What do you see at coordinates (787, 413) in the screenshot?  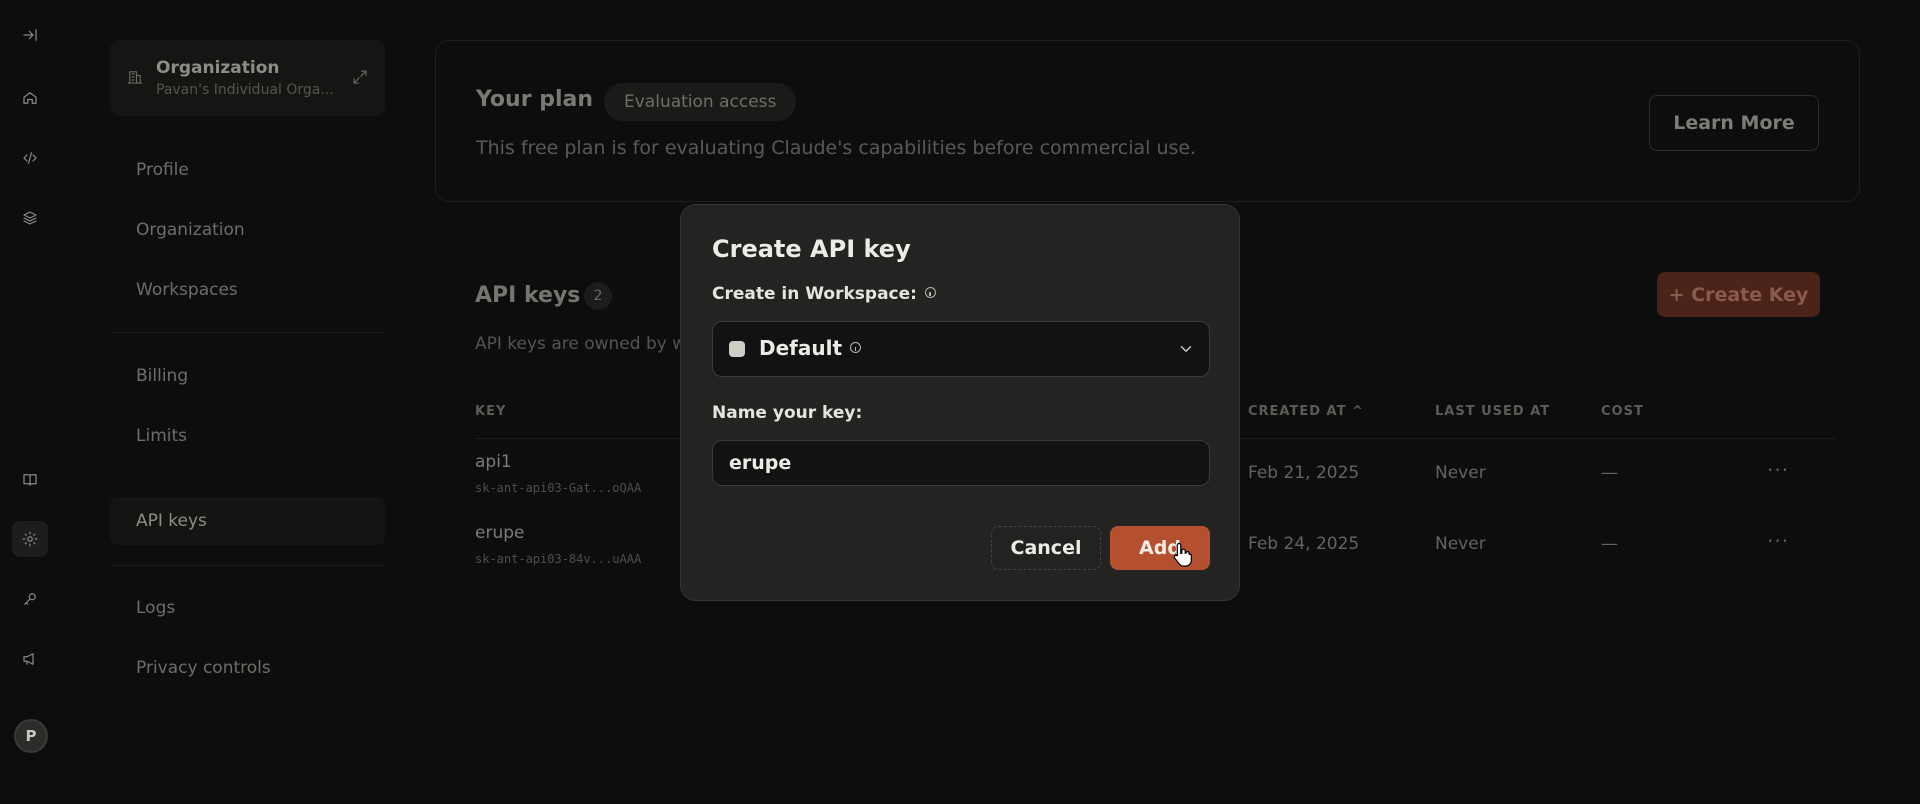 I see `key-name-label: Name your key:` at bounding box center [787, 413].